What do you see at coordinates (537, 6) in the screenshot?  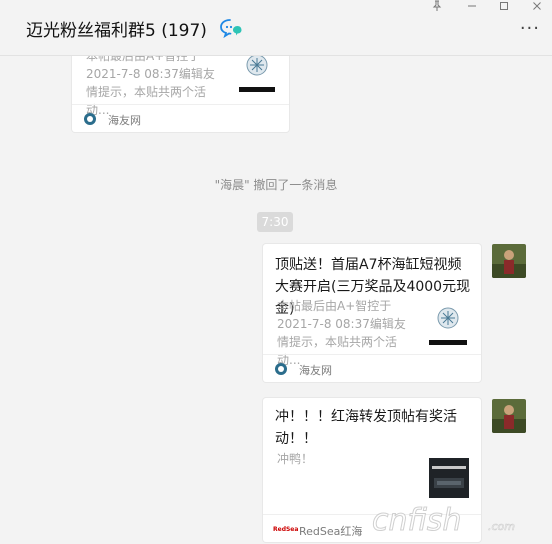 I see `close-icon` at bounding box center [537, 6].